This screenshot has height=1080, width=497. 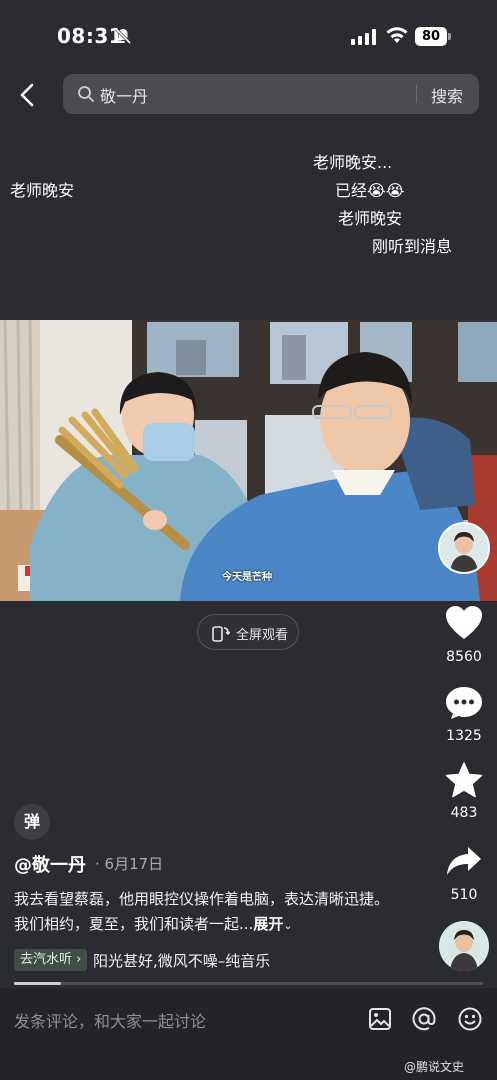 I want to click on battery-level: 80, so click(x=431, y=36).